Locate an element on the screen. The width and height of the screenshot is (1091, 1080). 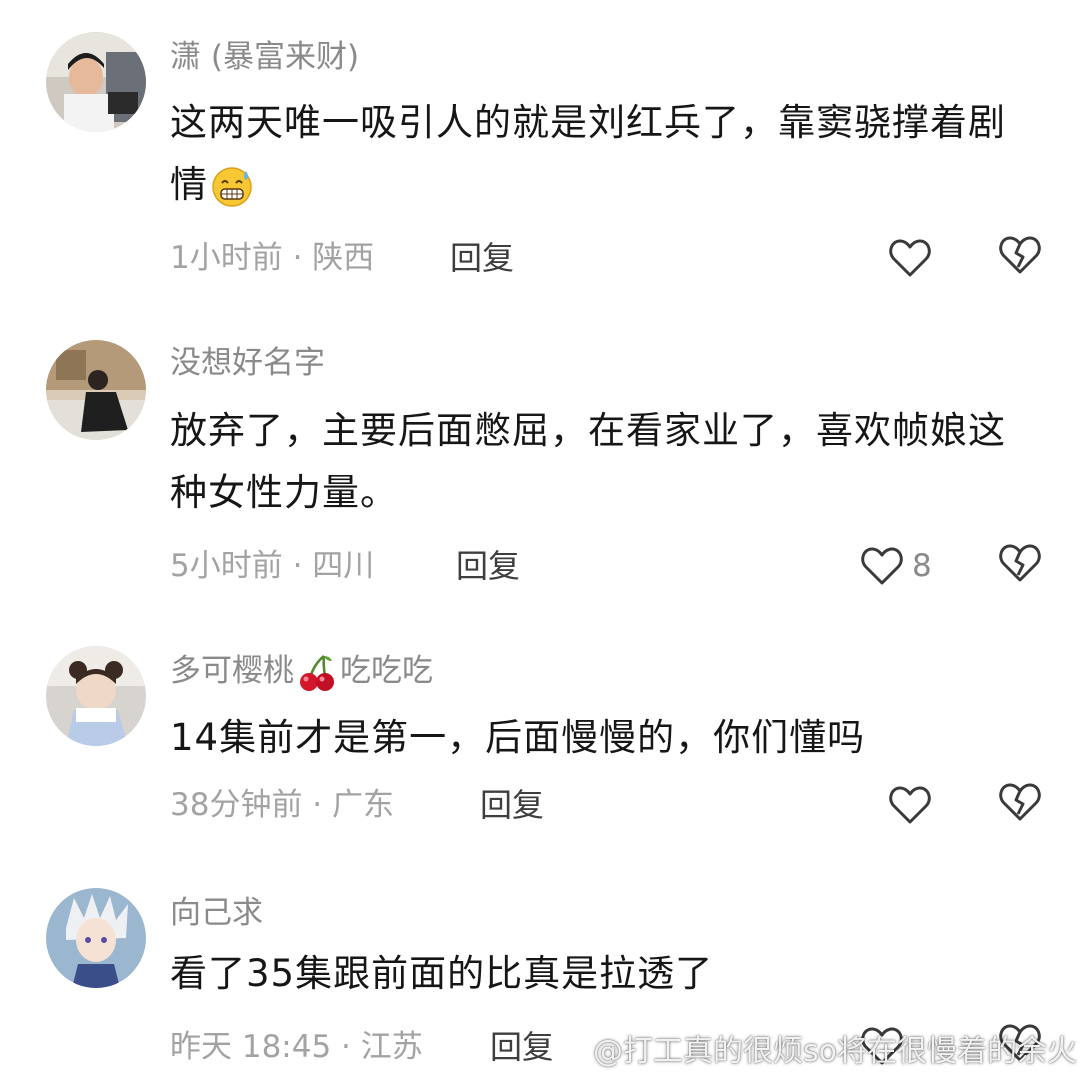
username: 多可樱桃 吃吃吃 is located at coordinates (301, 672).